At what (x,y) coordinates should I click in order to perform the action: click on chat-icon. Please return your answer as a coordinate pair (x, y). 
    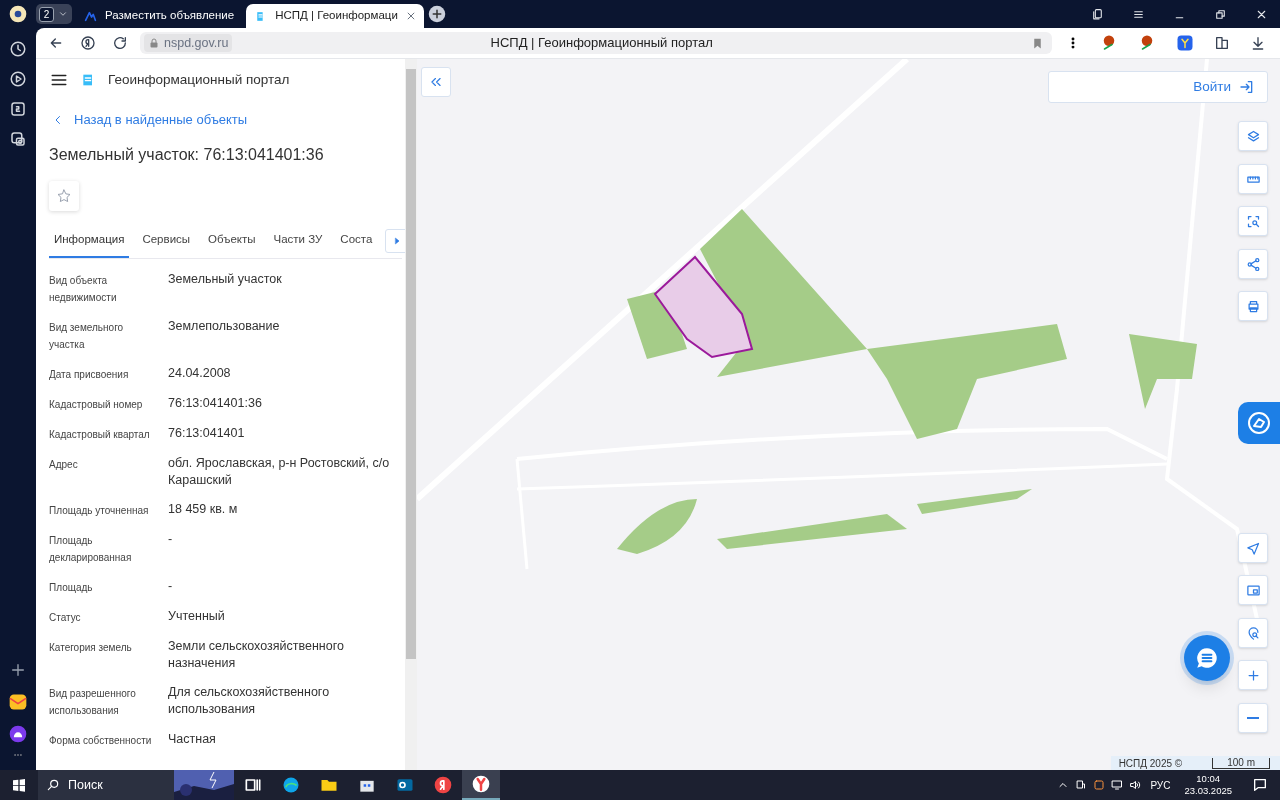
    Looking at the image, I should click on (1207, 658).